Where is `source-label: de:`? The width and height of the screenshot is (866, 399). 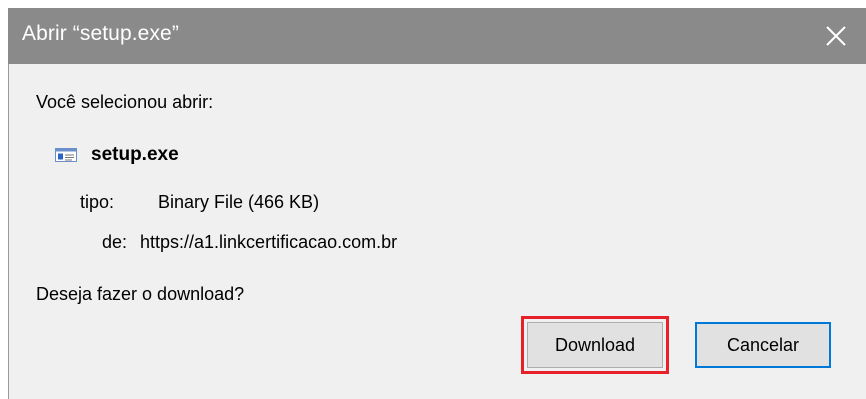 source-label: de: is located at coordinates (115, 242).